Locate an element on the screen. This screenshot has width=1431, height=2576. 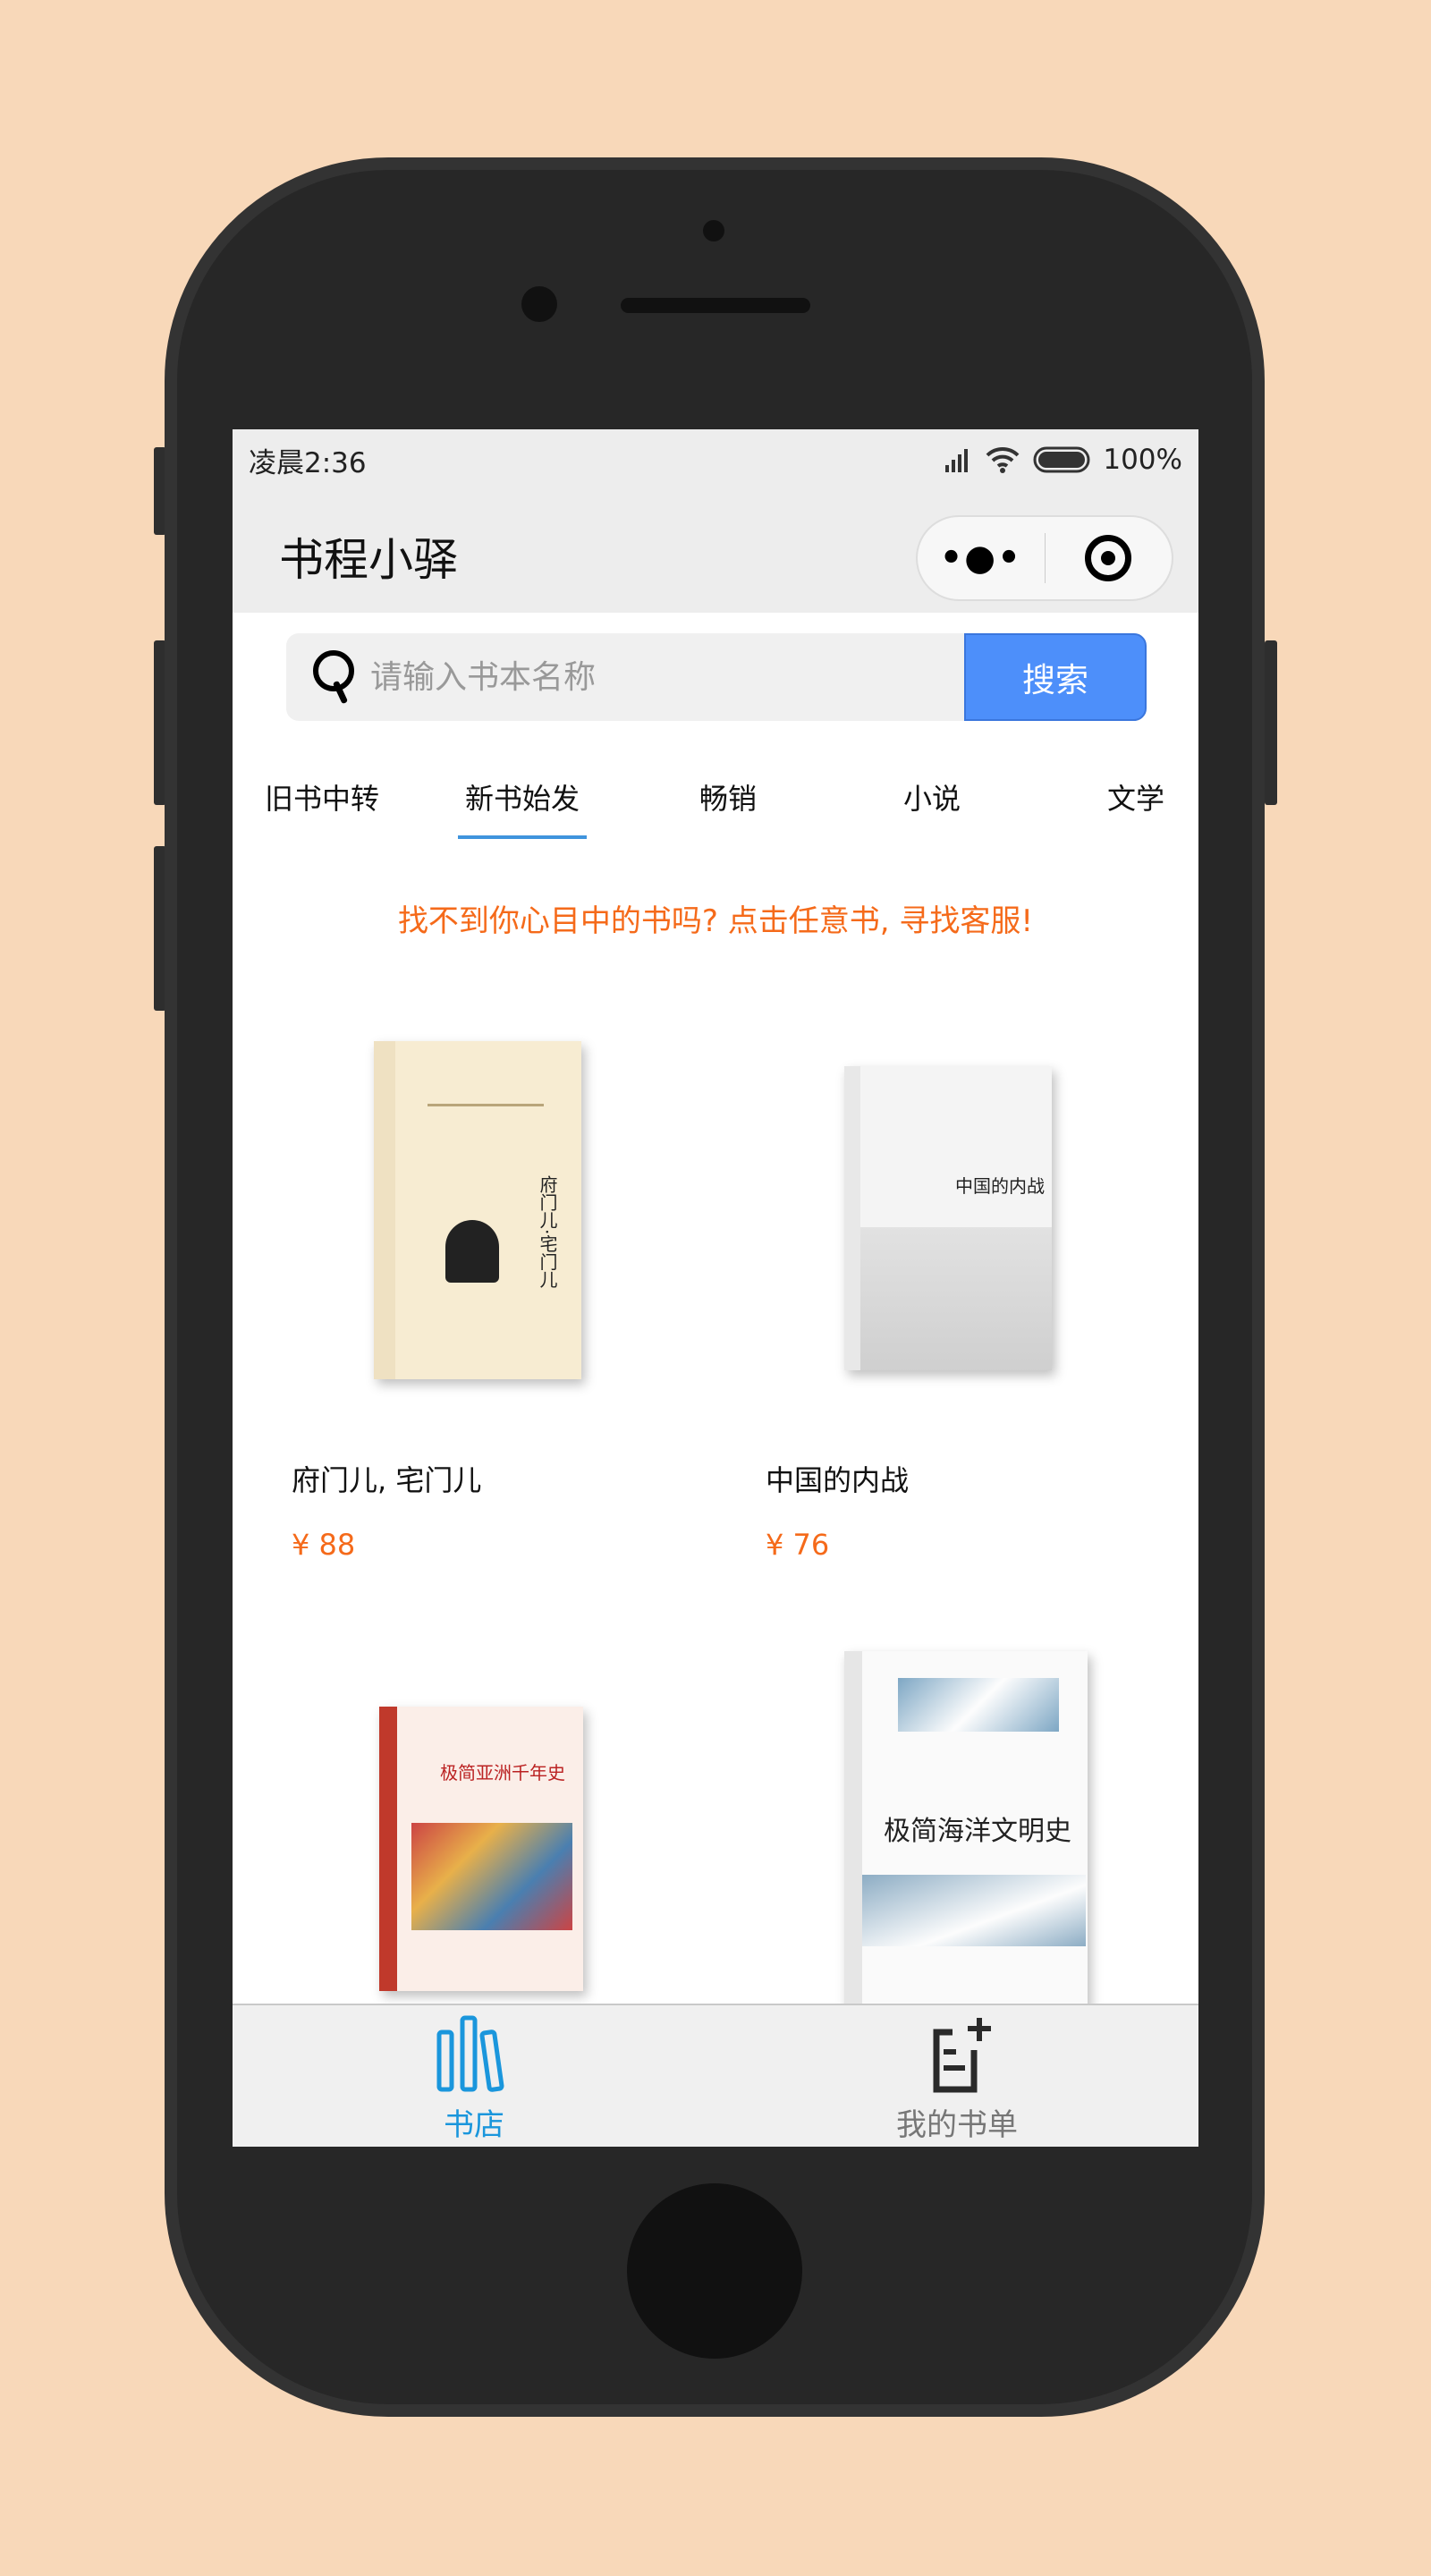
more-button: •●• is located at coordinates (982, 558).